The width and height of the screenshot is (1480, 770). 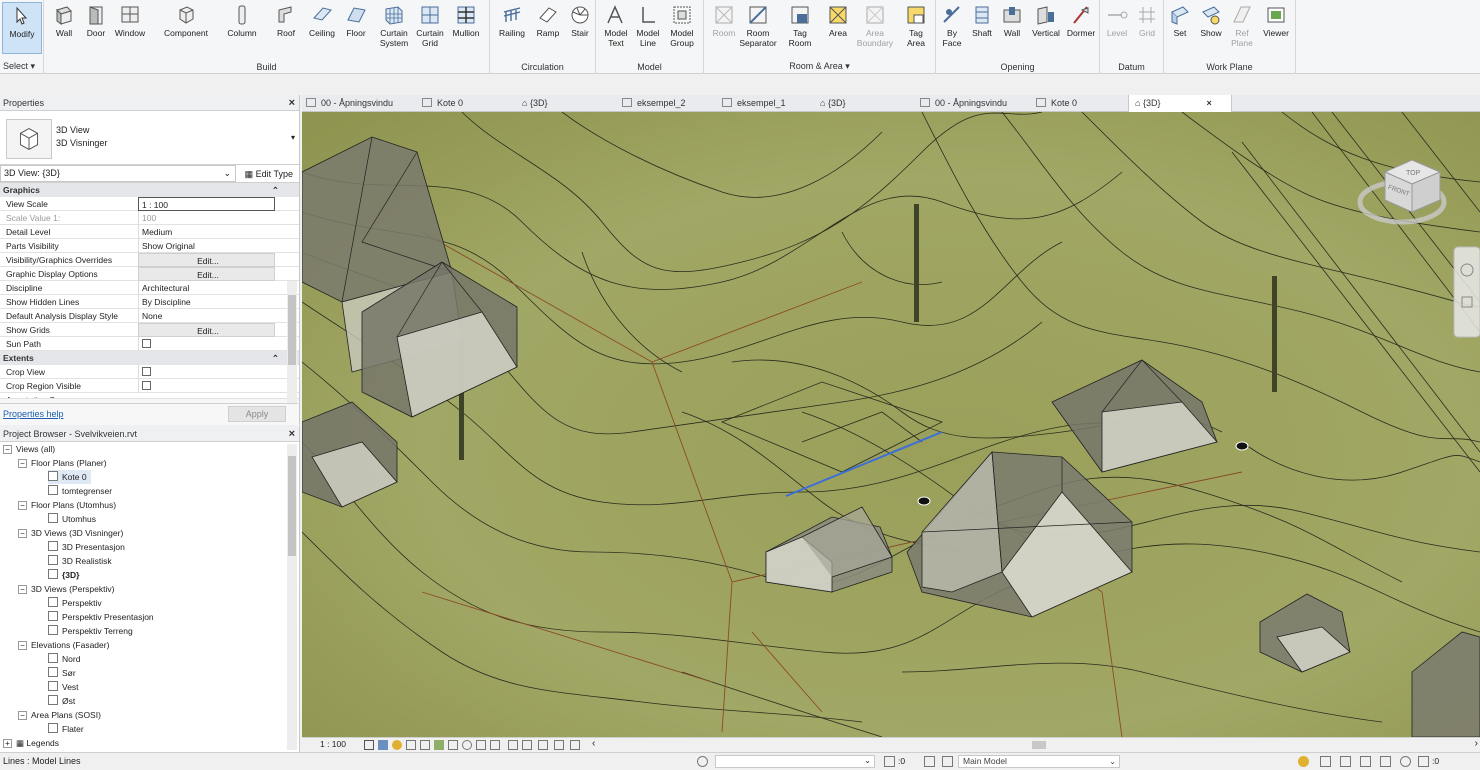 I want to click on tree-node-nord: Nord, so click(x=64, y=659).